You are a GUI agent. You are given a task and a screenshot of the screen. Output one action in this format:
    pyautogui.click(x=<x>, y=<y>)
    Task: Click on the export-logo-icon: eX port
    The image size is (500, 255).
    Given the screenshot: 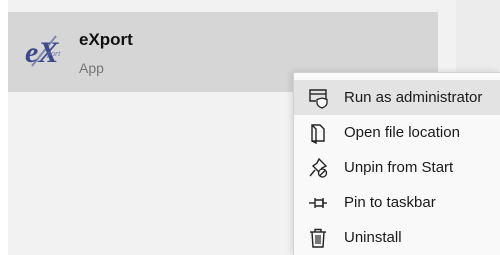 What is the action you would take?
    pyautogui.click(x=46, y=50)
    